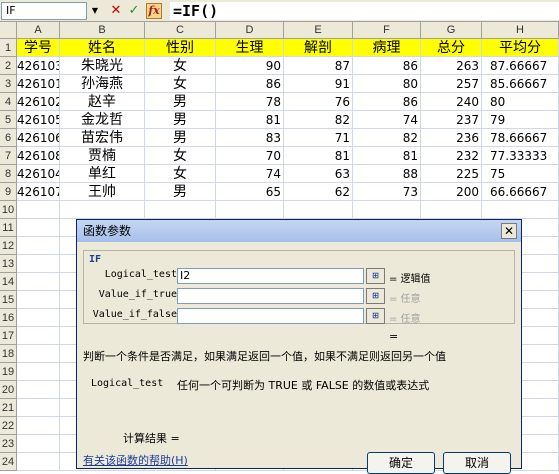 This screenshot has height=474, width=559. What do you see at coordinates (318, 66) in the screenshot?
I see `table-cell: 87` at bounding box center [318, 66].